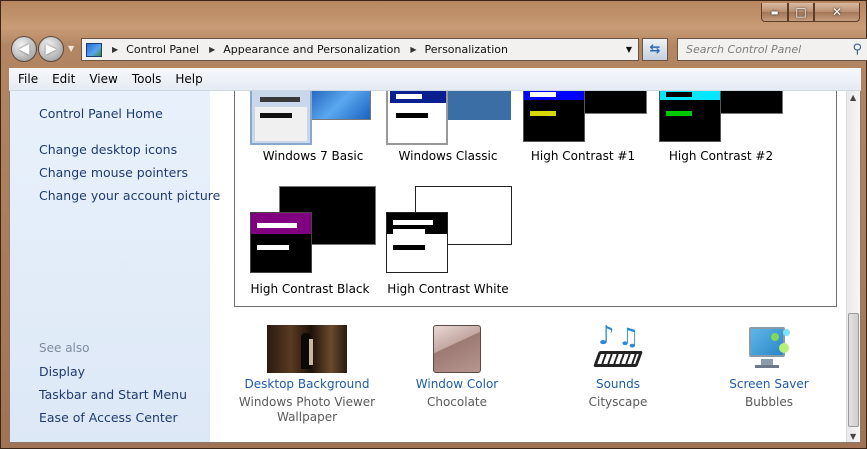  Describe the element at coordinates (583, 156) in the screenshot. I see `theme-label: High Contrast #1` at that location.